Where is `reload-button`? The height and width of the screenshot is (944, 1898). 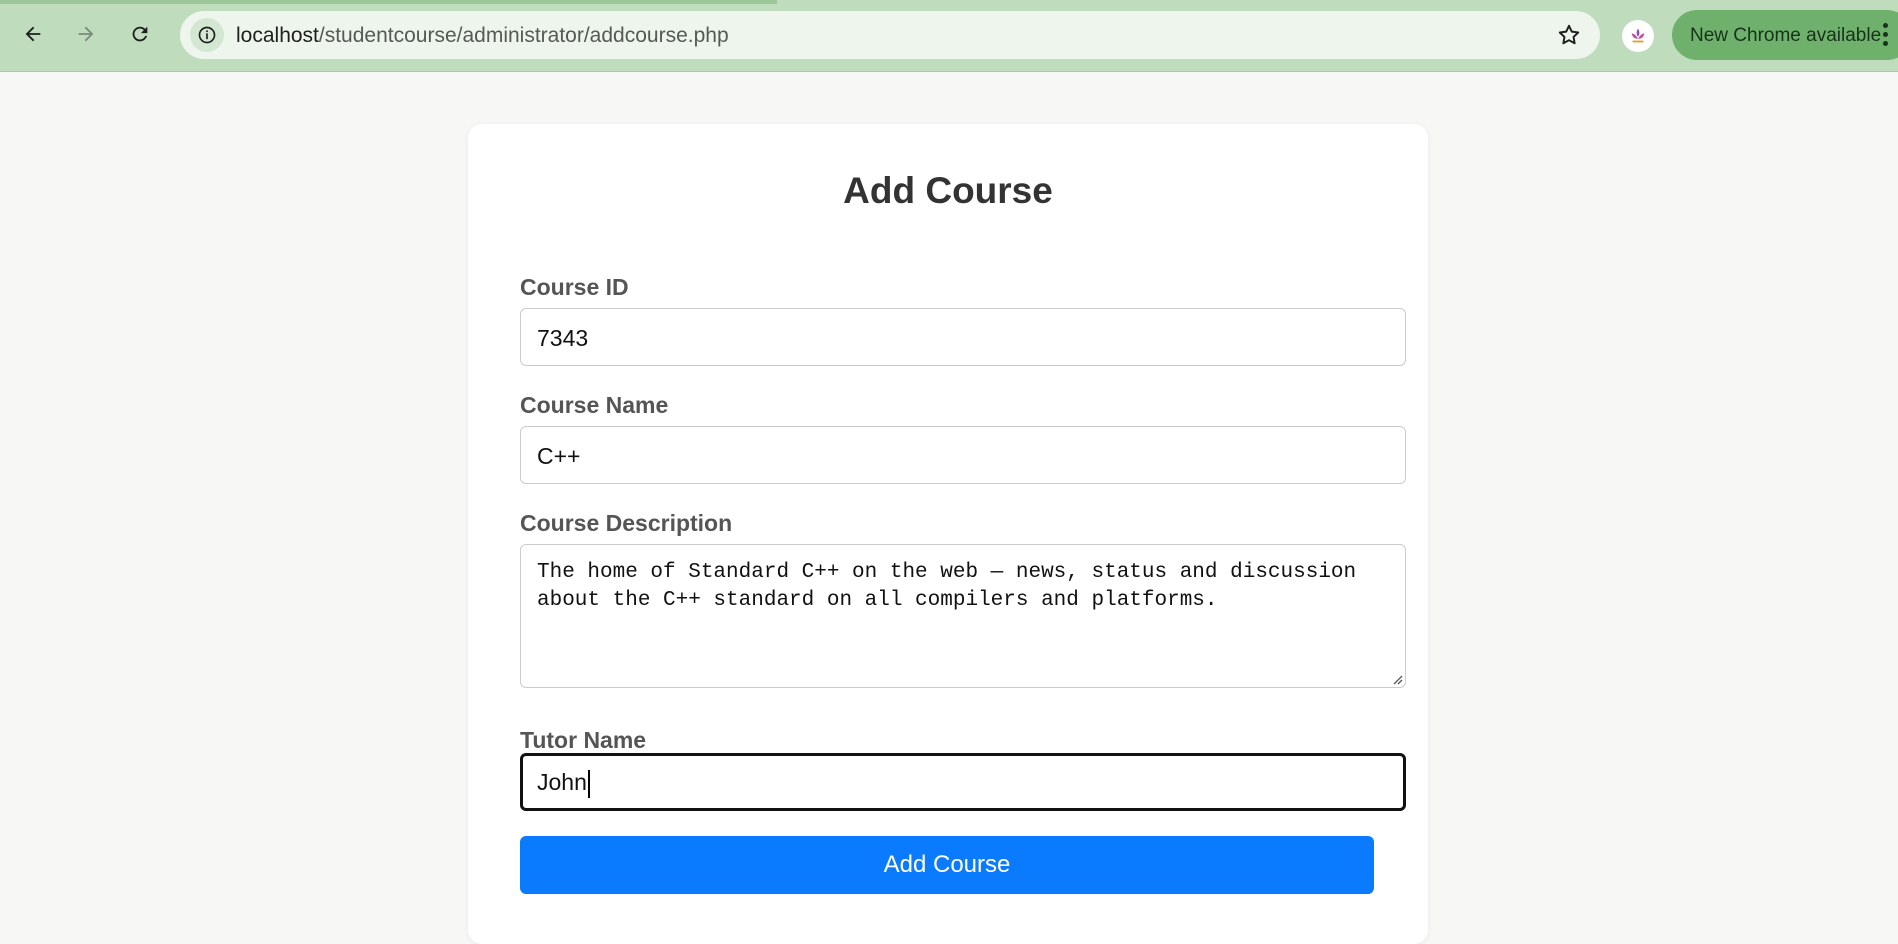 reload-button is located at coordinates (140, 34).